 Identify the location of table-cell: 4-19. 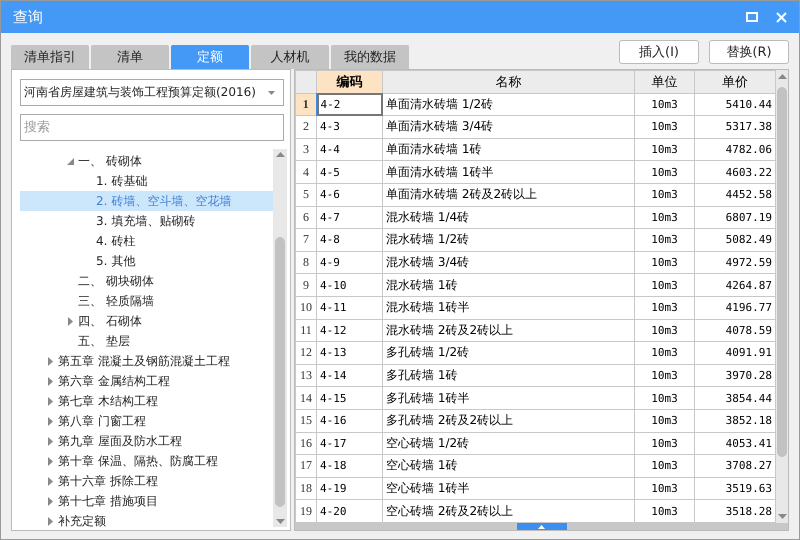
(349, 488).